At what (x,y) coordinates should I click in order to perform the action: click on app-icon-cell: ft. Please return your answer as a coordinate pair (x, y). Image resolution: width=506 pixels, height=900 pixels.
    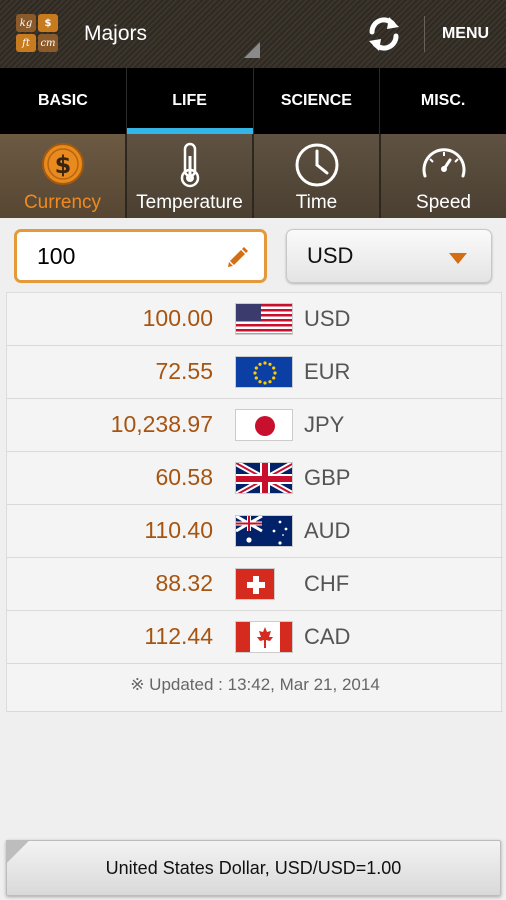
    Looking at the image, I should click on (26, 43).